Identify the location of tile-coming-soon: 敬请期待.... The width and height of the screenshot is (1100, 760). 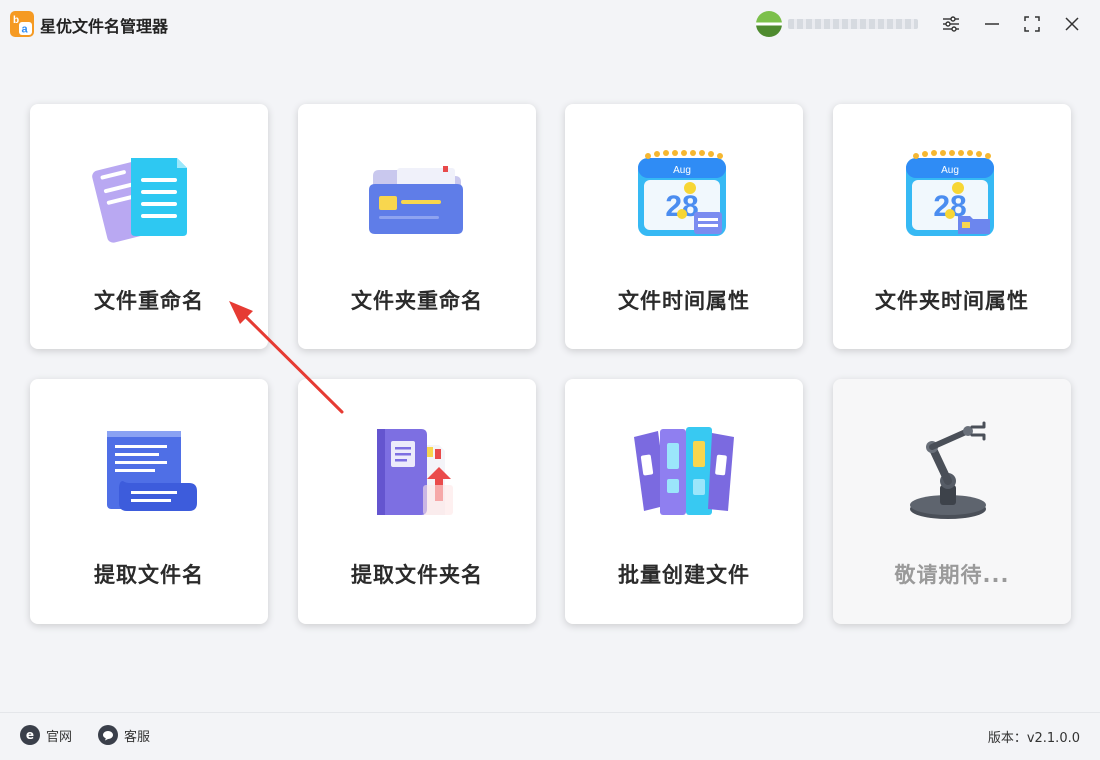
(952, 501).